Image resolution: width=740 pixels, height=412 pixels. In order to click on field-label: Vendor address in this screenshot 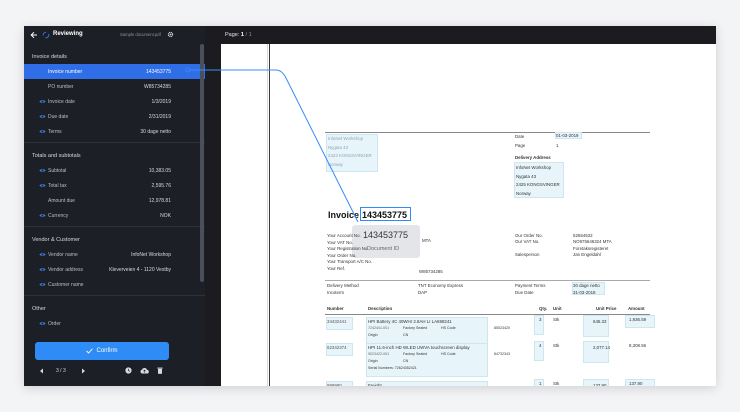, I will do `click(66, 269)`.